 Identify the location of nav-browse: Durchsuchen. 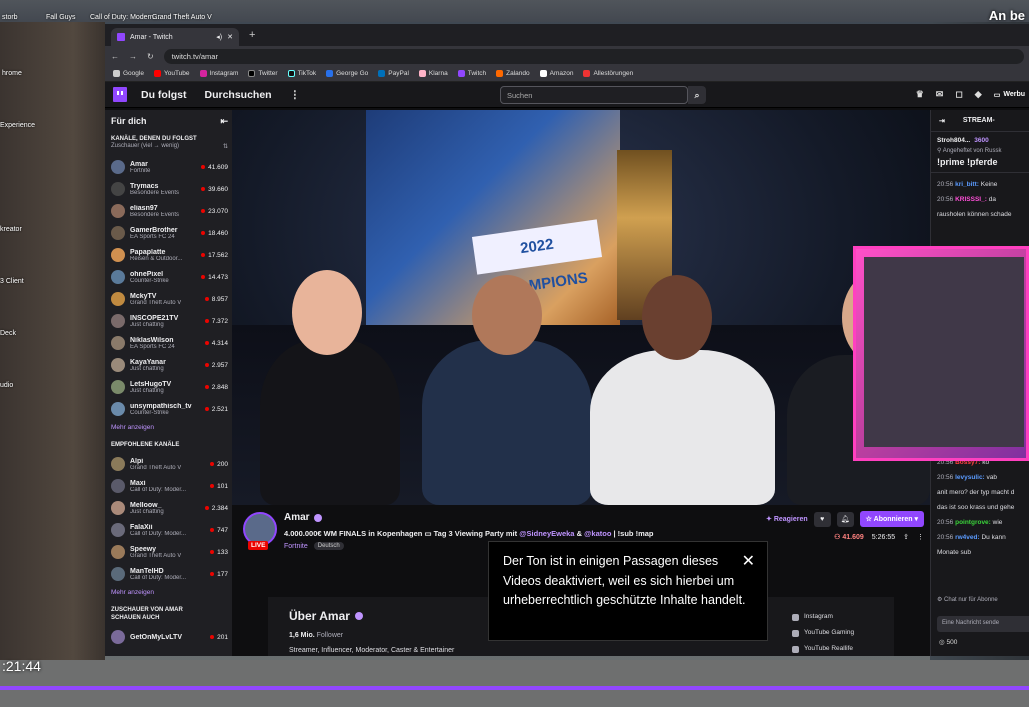
(238, 95).